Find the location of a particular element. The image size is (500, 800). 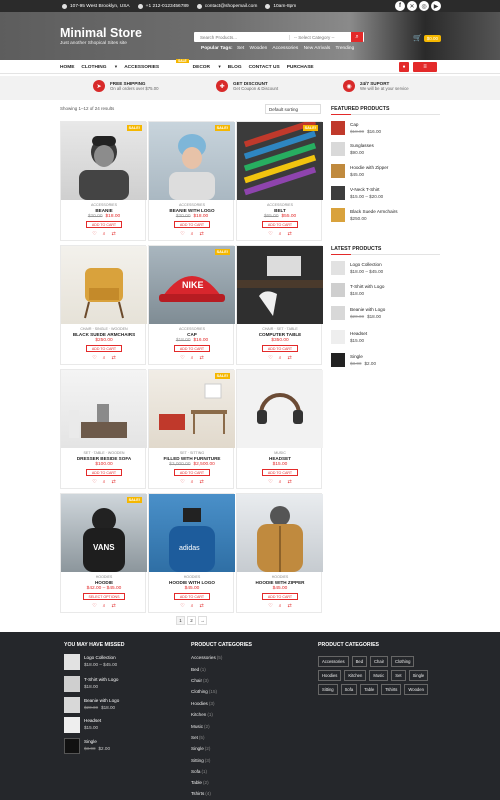

category-link: Music(2) is located at coordinates (200, 726).